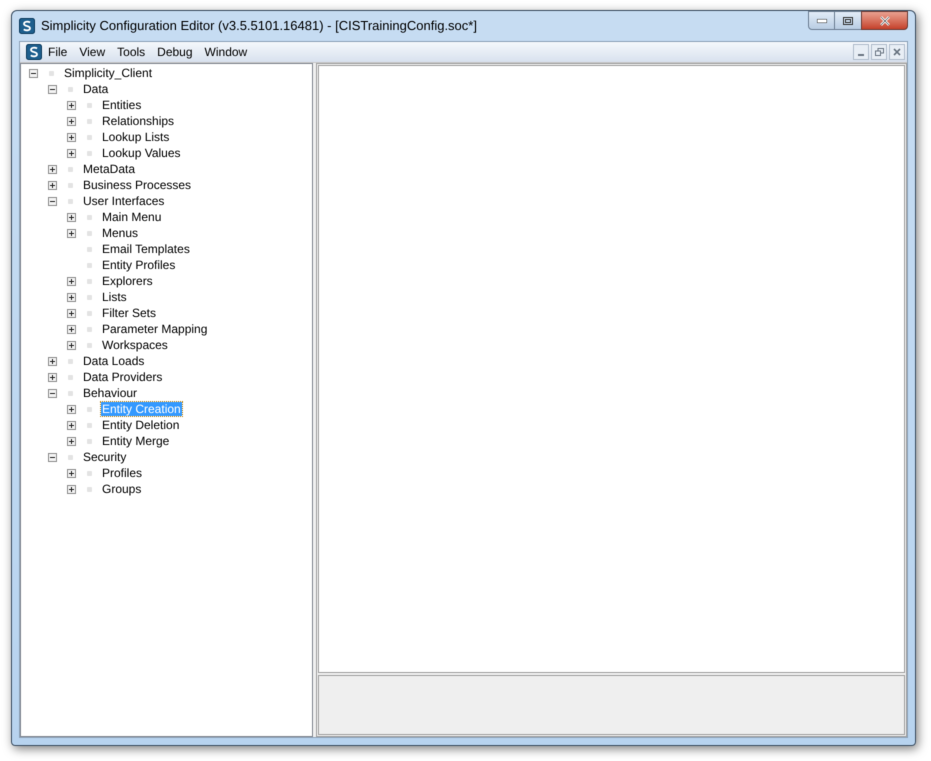 This screenshot has width=931, height=761. Describe the element at coordinates (109, 169) in the screenshot. I see `tree-item: MetaData` at that location.